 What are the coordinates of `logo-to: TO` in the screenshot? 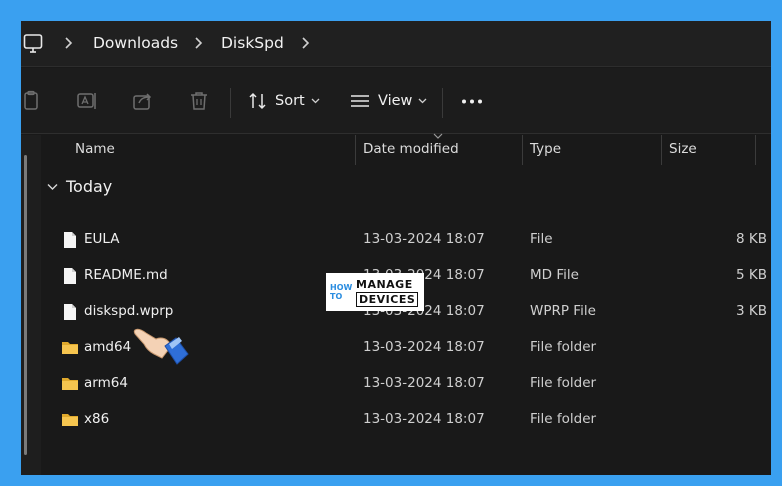 It's located at (336, 296).